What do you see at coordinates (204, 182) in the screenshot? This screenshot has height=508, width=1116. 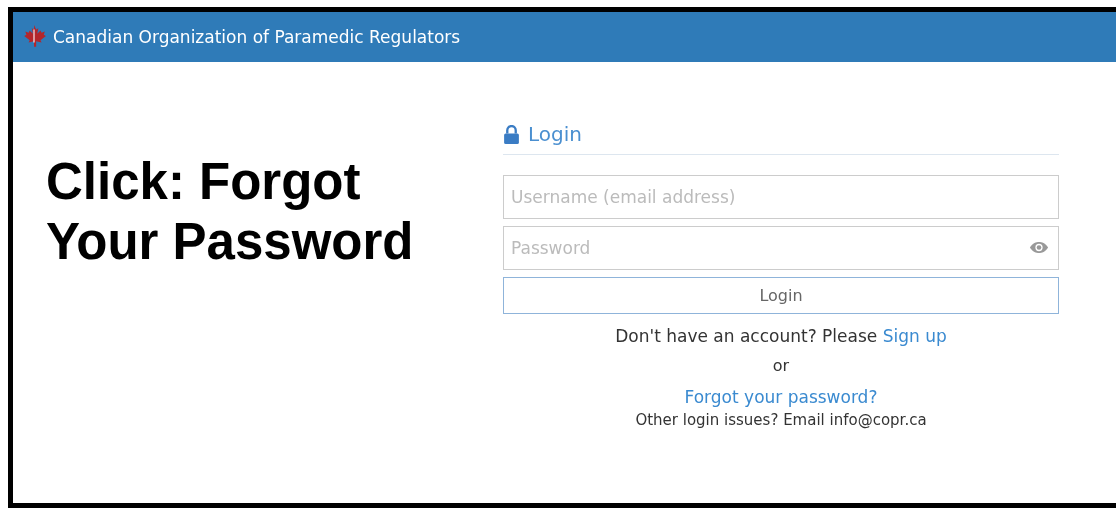 I see `instruction-text: Click: Forgot` at bounding box center [204, 182].